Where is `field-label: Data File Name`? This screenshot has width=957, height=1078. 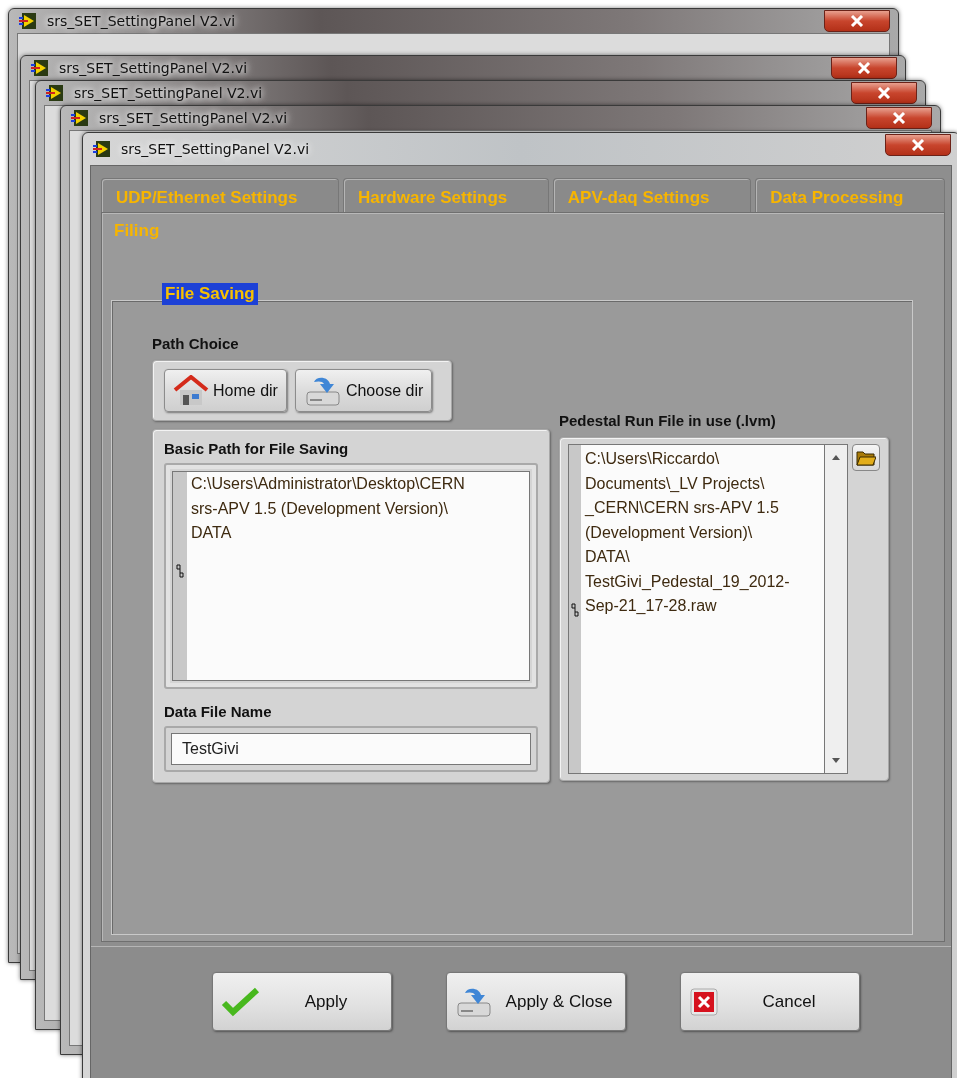 field-label: Data File Name is located at coordinates (218, 711).